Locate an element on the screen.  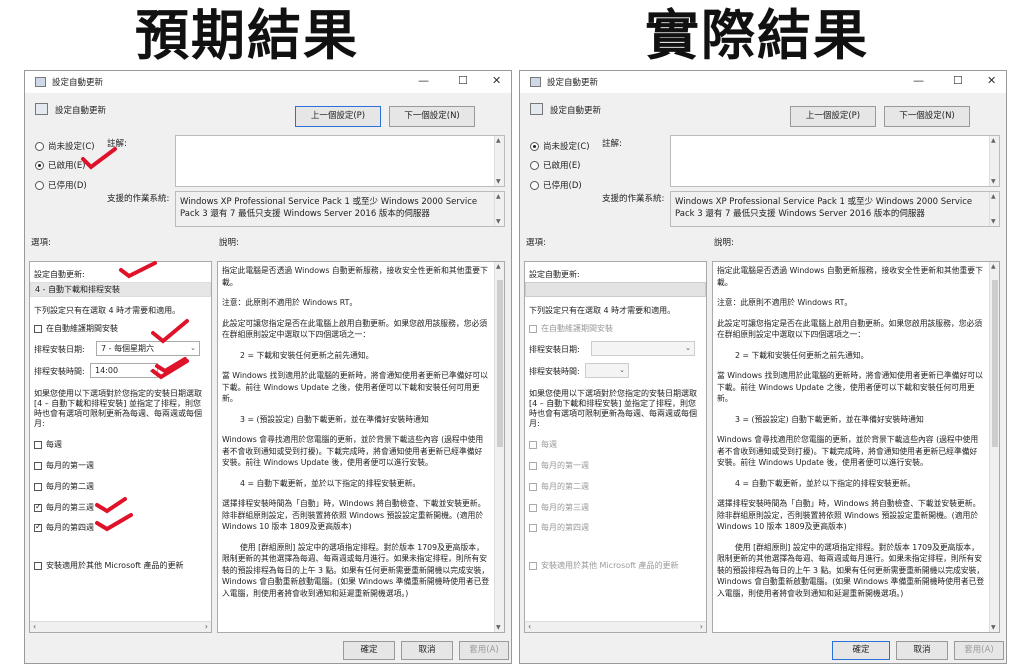
supported-on-label: 支援的作業系統: is located at coordinates (633, 199).